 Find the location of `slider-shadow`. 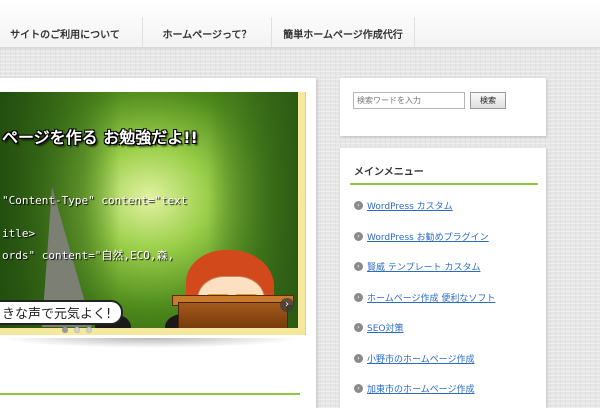

slider-shadow is located at coordinates (150, 343).